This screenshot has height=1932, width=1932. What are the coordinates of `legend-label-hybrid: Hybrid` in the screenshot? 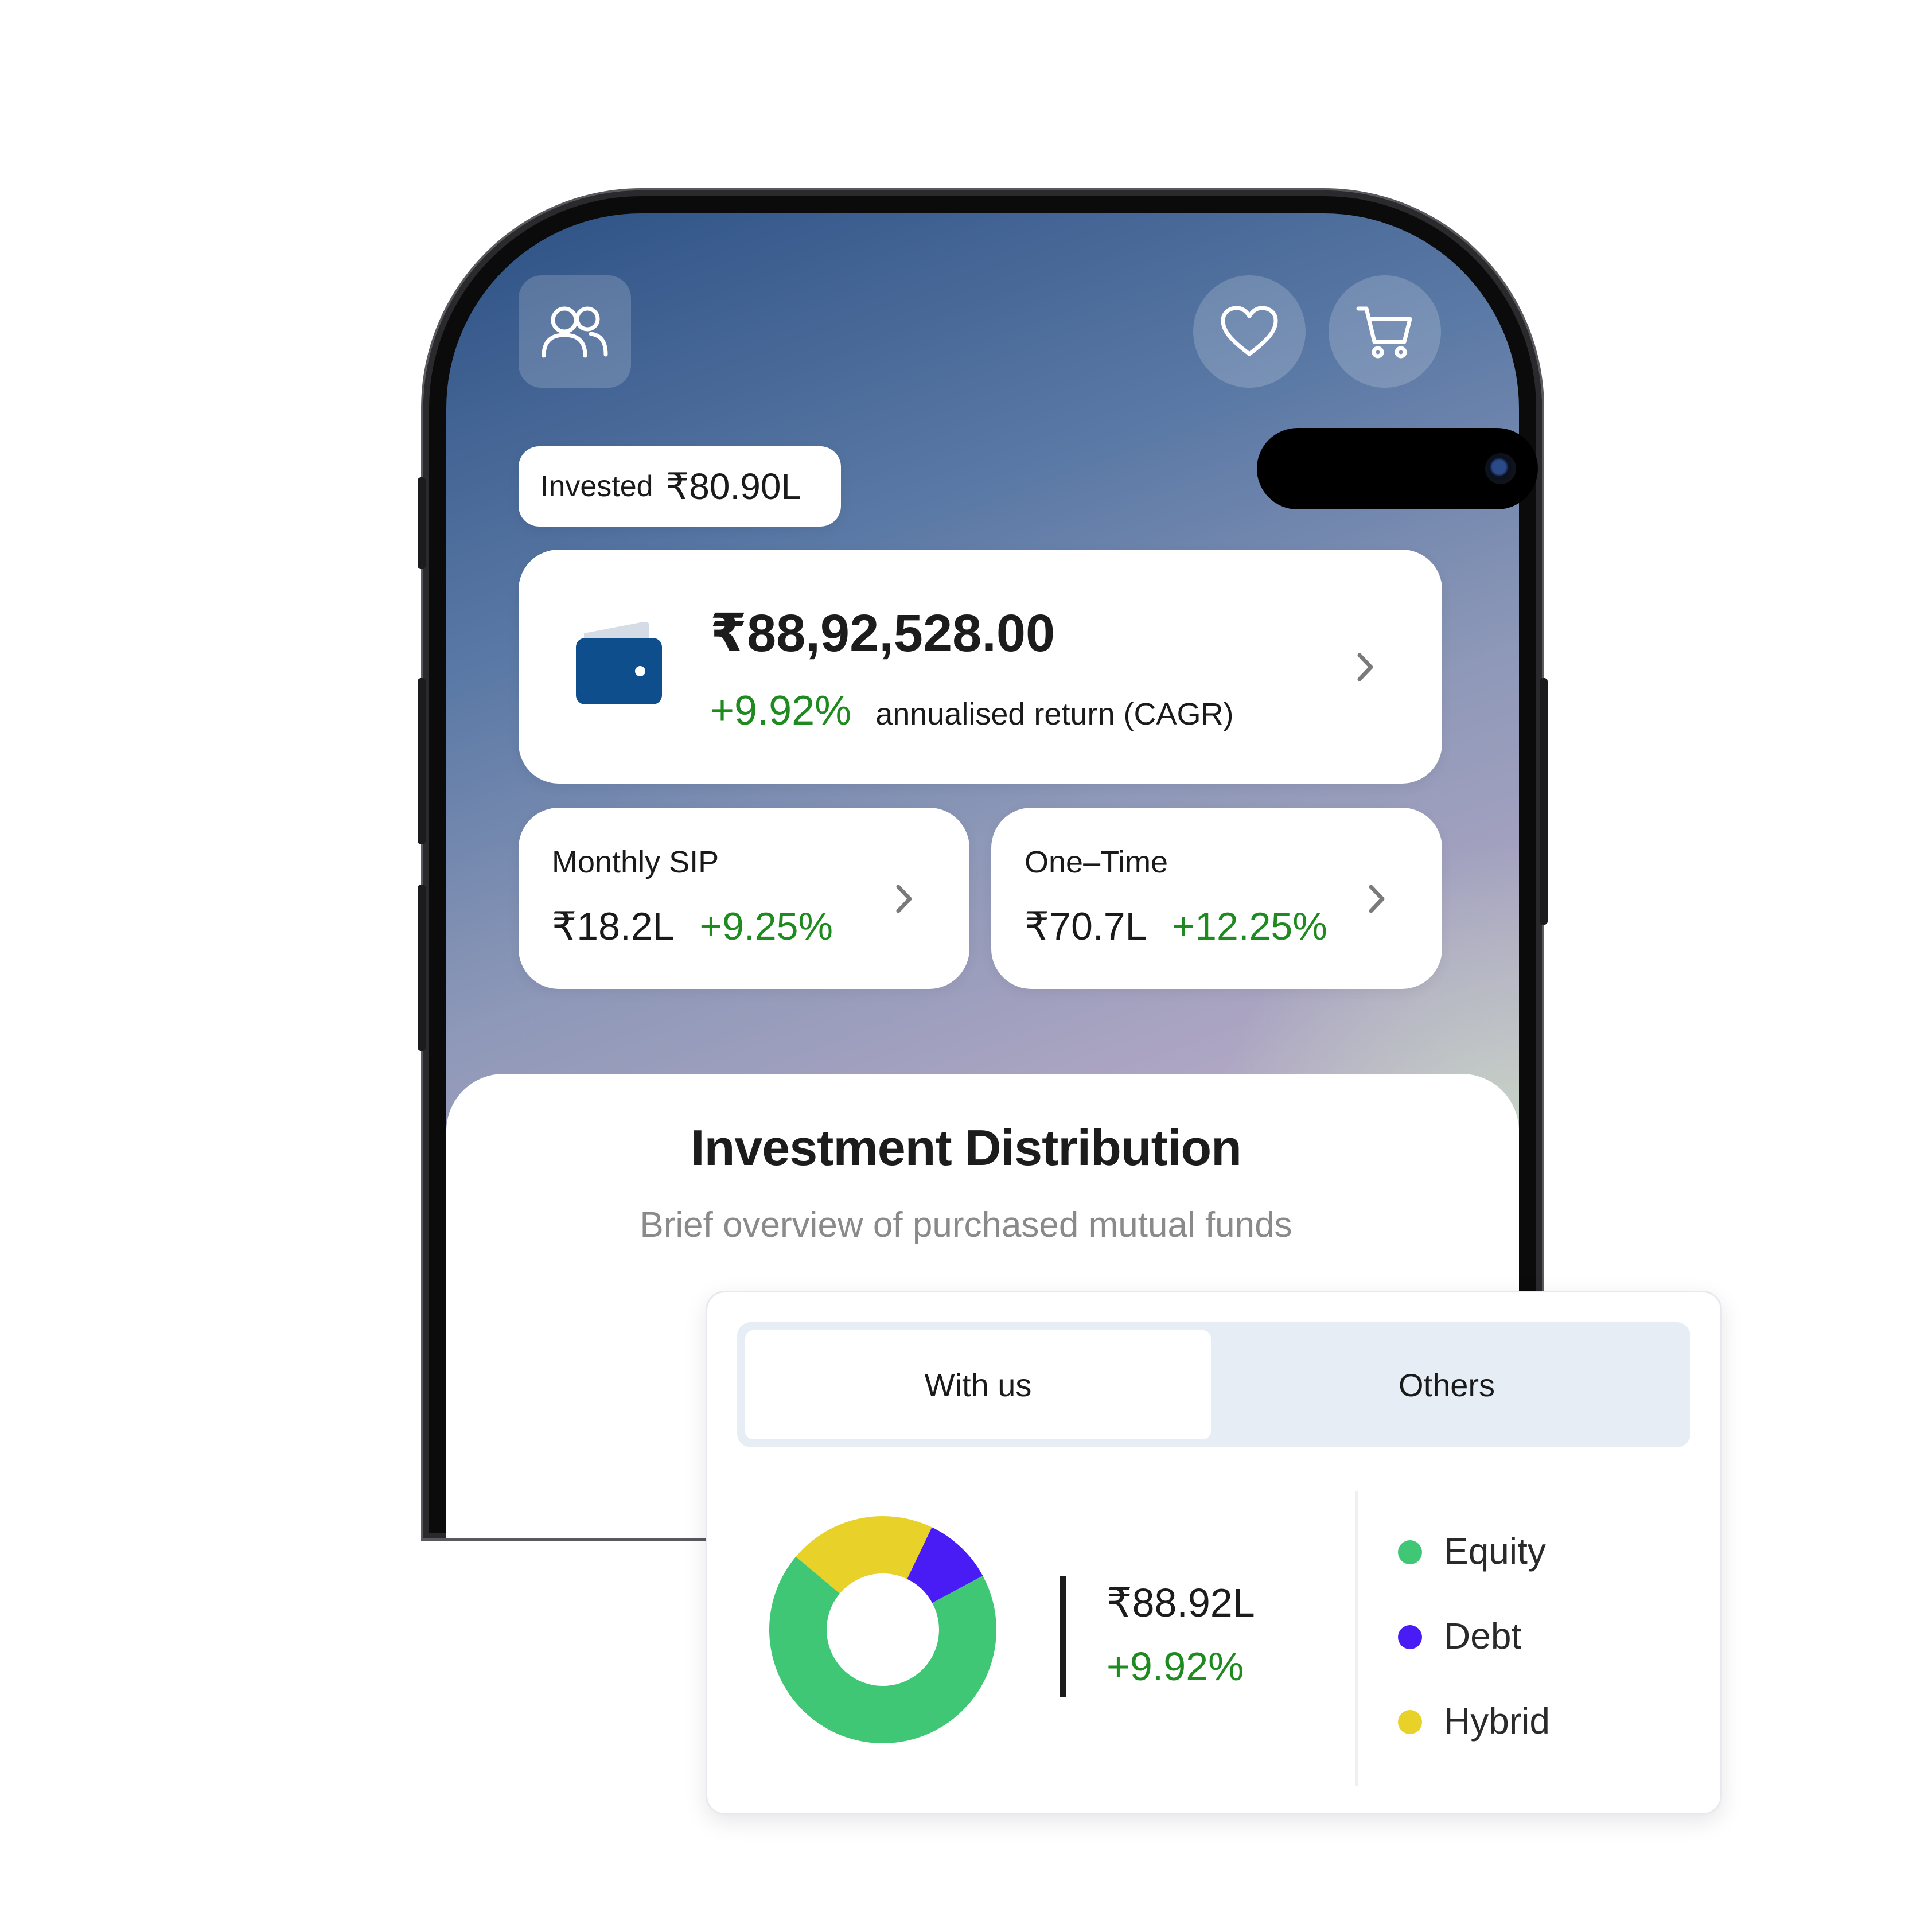 It's located at (1497, 1721).